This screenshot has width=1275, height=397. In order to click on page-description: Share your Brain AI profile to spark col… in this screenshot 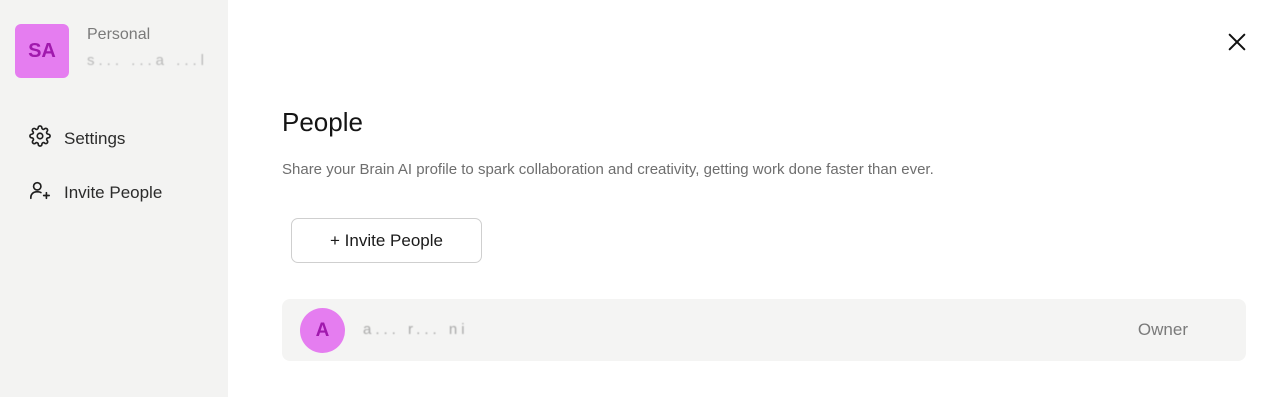, I will do `click(608, 169)`.